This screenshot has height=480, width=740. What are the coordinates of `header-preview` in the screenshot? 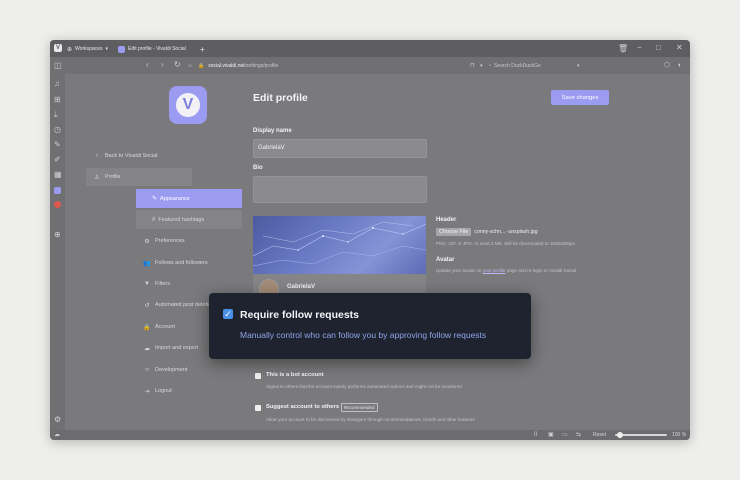 It's located at (339, 245).